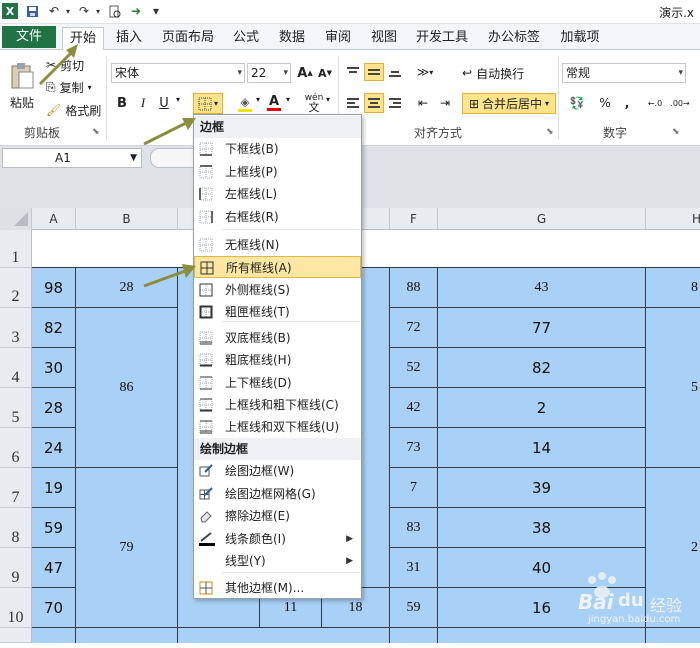 The image size is (700, 648). Describe the element at coordinates (509, 103) in the screenshot. I see `merge-center-button: ⊞ 合并后居中 ▾` at that location.